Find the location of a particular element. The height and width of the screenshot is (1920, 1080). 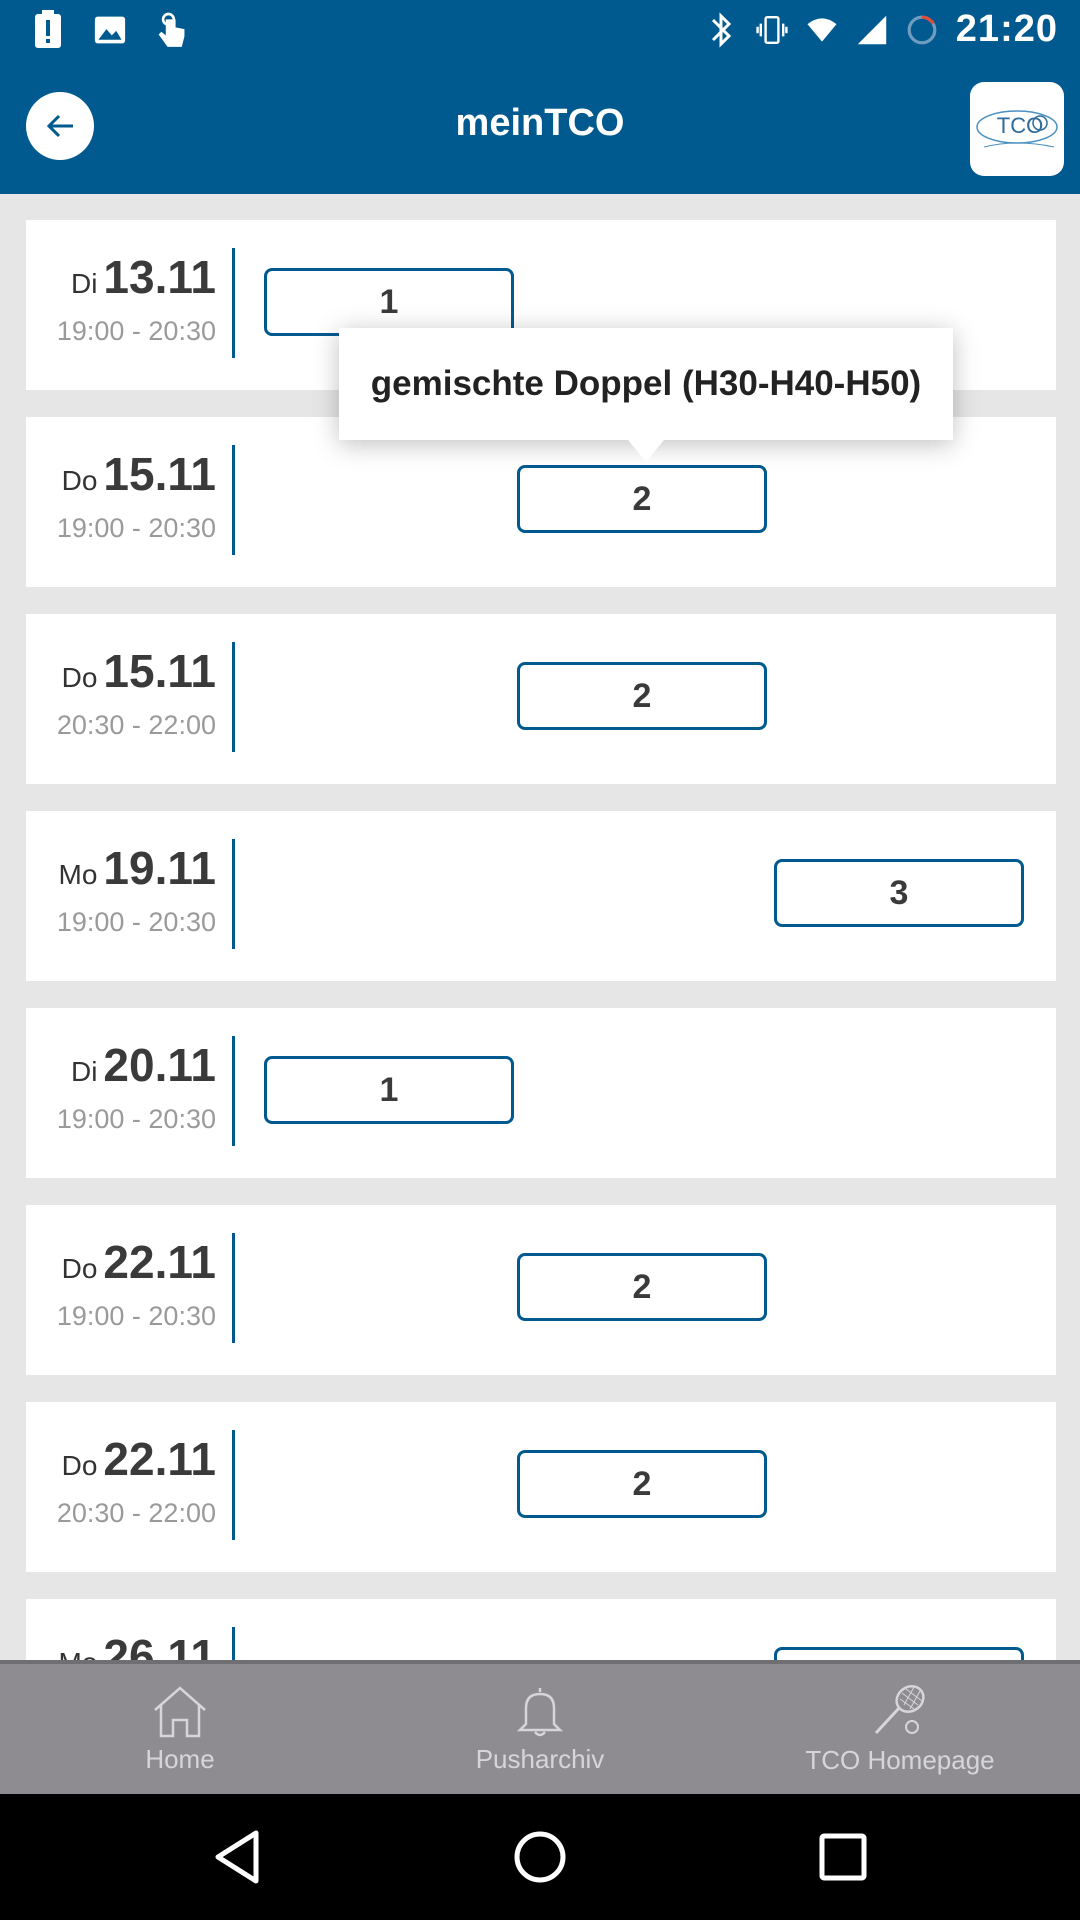

loading-icon is located at coordinates (922, 30).